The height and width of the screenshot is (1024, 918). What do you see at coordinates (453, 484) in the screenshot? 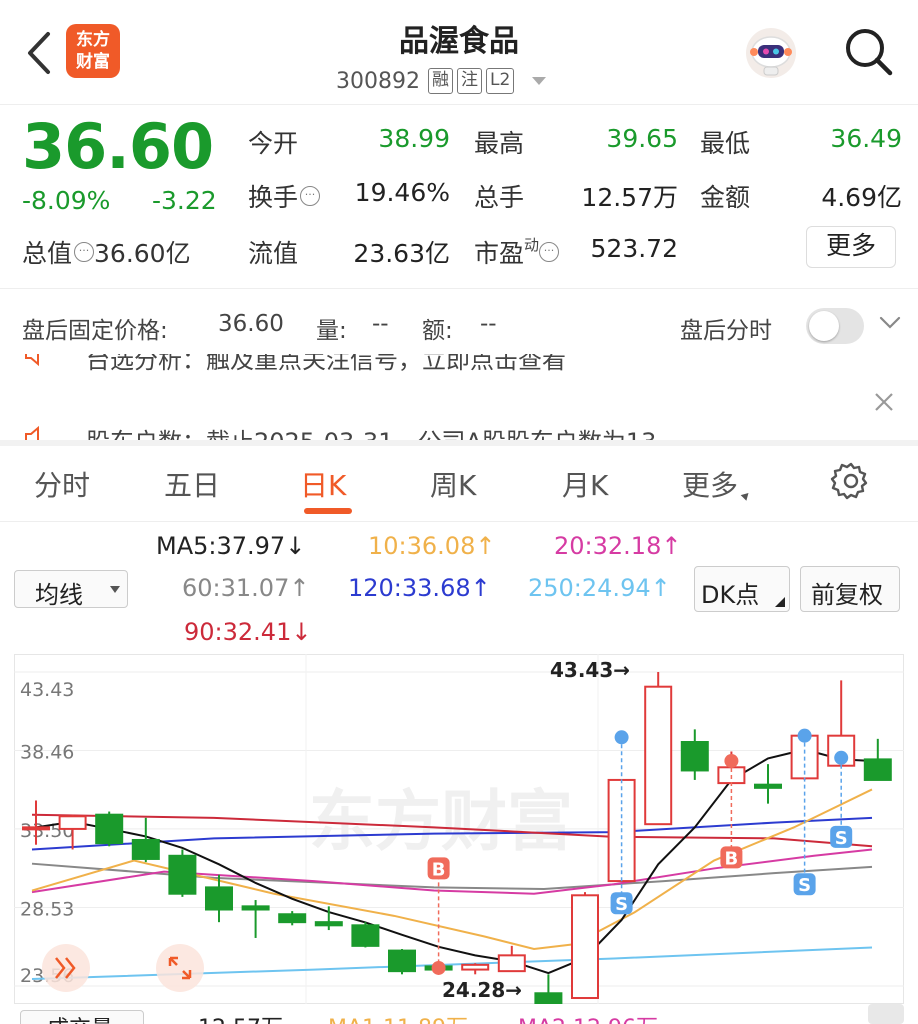
I see `tab-weekly-k: 周K` at bounding box center [453, 484].